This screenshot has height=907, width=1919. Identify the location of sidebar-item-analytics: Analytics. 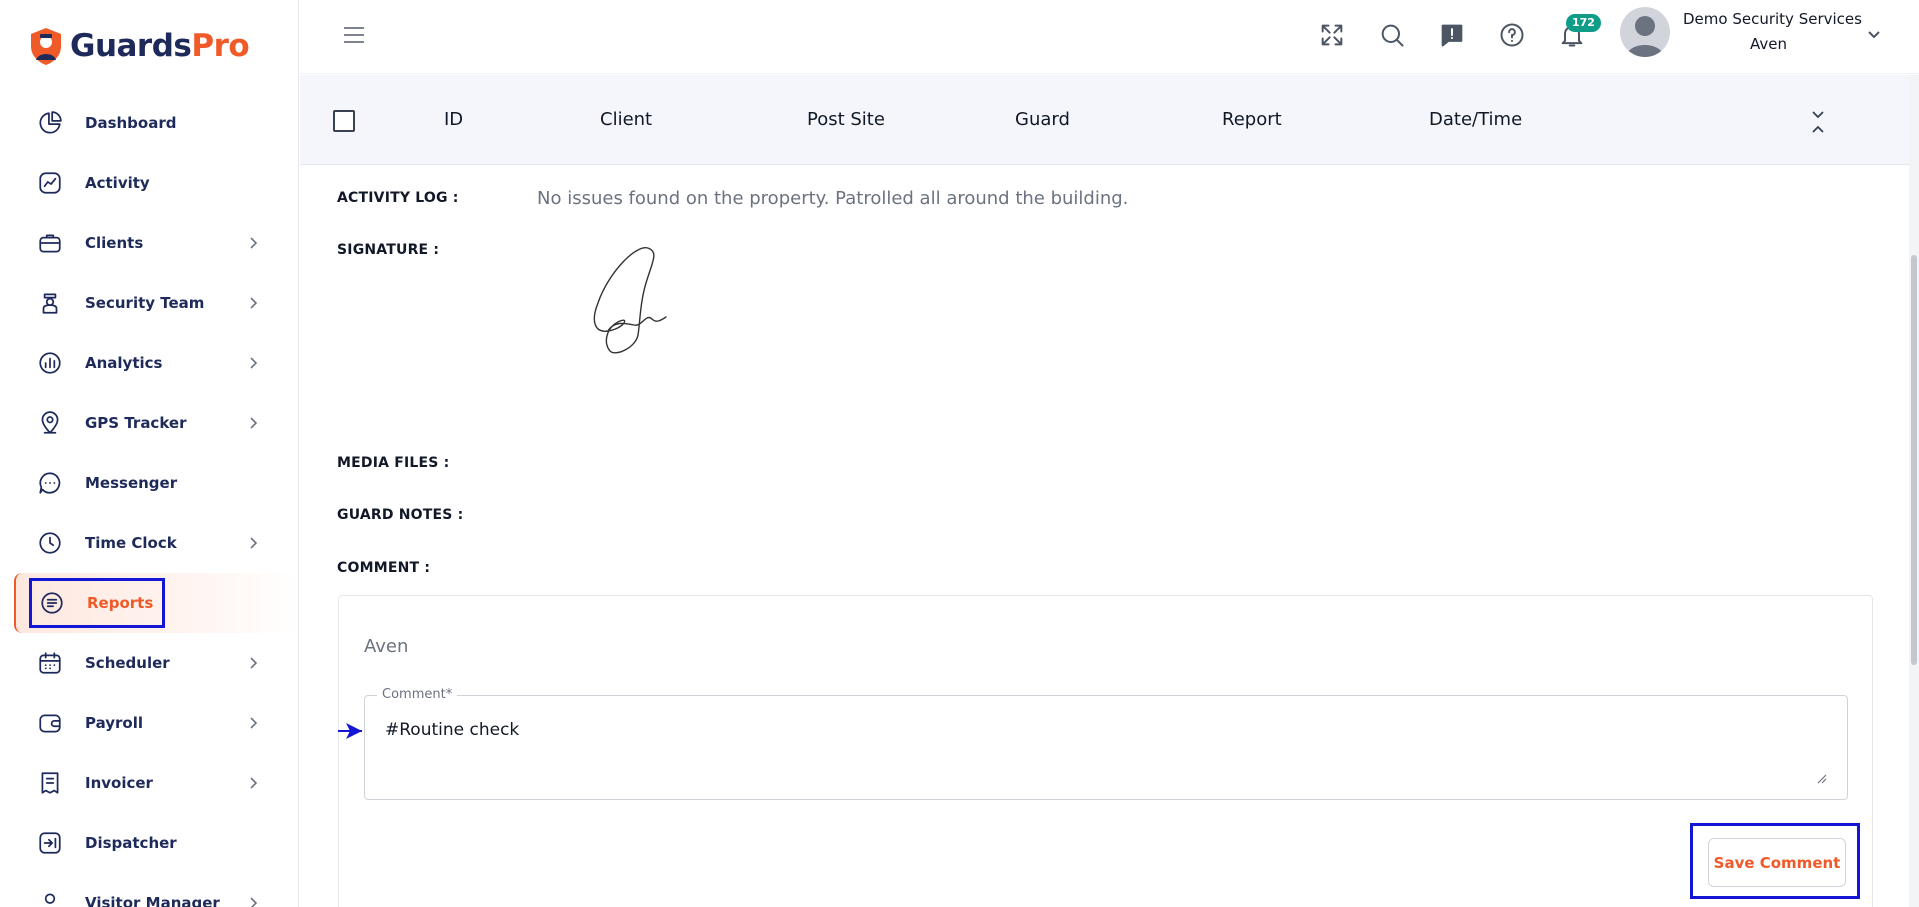
(149, 363).